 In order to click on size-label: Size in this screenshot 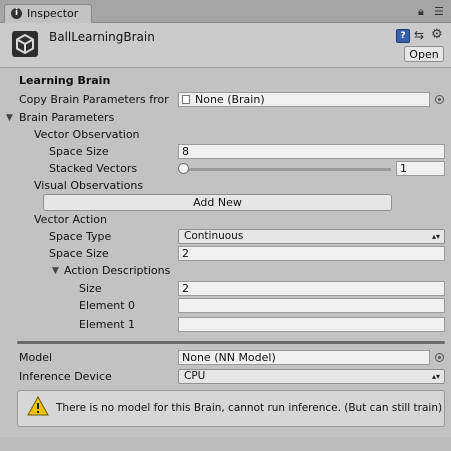, I will do `click(90, 288)`.